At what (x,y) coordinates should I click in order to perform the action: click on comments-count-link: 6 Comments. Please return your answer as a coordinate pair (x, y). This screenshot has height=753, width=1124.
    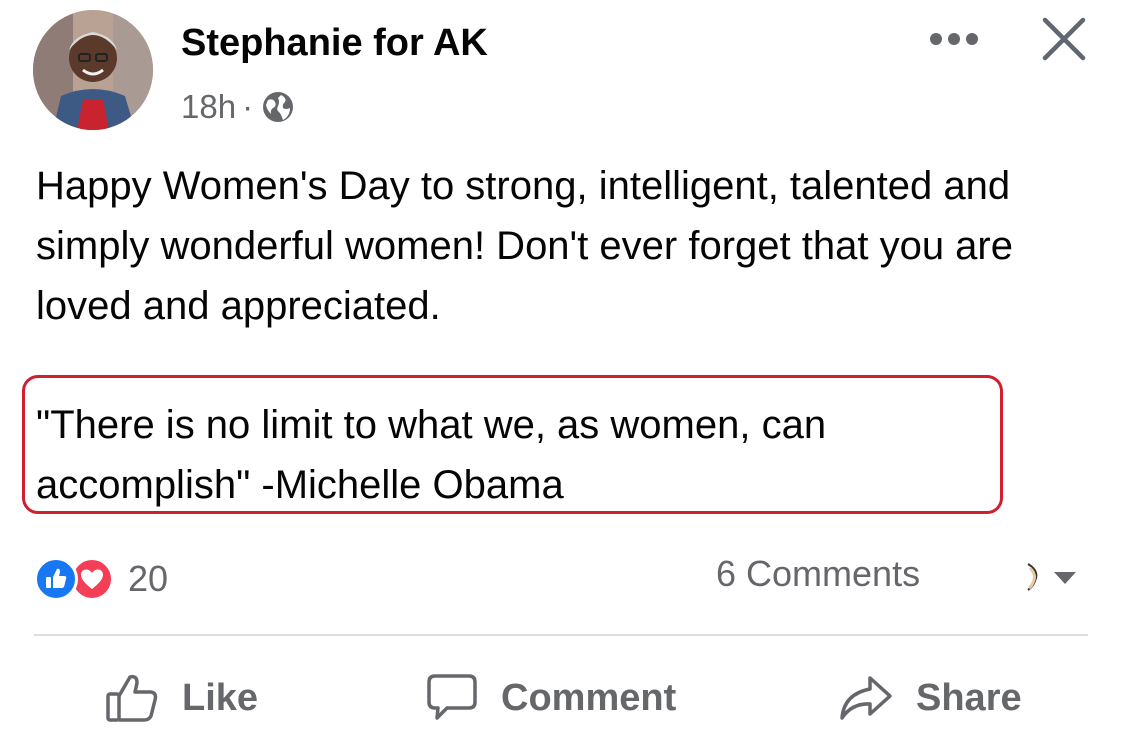
    Looking at the image, I should click on (818, 574).